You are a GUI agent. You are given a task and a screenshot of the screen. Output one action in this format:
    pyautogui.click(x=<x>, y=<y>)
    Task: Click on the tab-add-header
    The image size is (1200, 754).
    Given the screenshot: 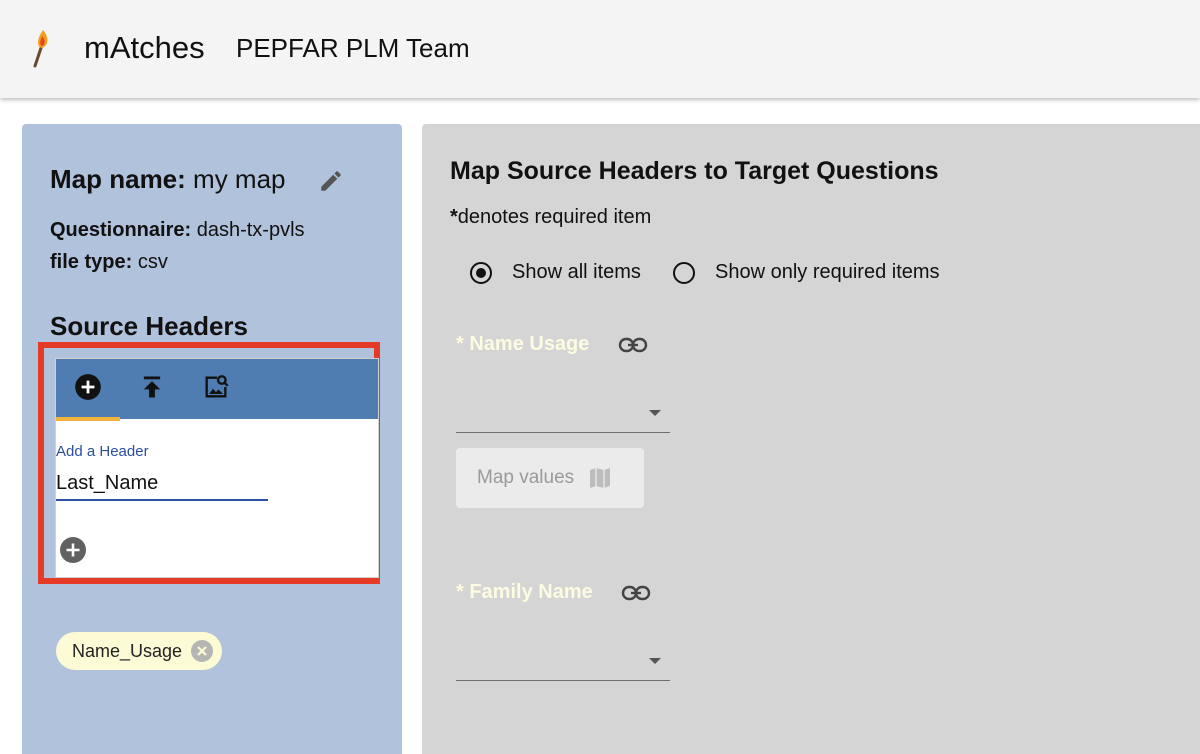 What is the action you would take?
    pyautogui.click(x=88, y=390)
    